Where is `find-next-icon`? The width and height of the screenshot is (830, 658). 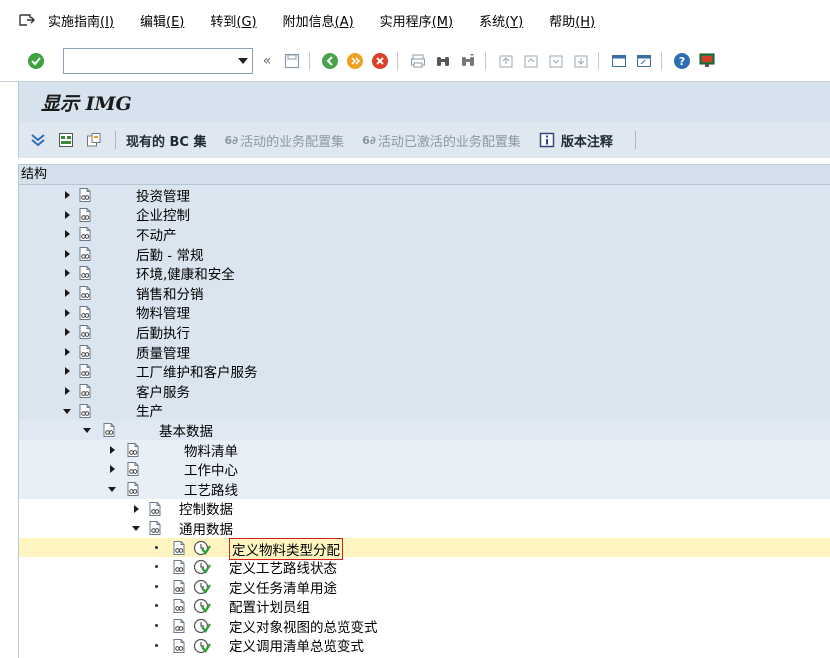
find-next-icon is located at coordinates (468, 61).